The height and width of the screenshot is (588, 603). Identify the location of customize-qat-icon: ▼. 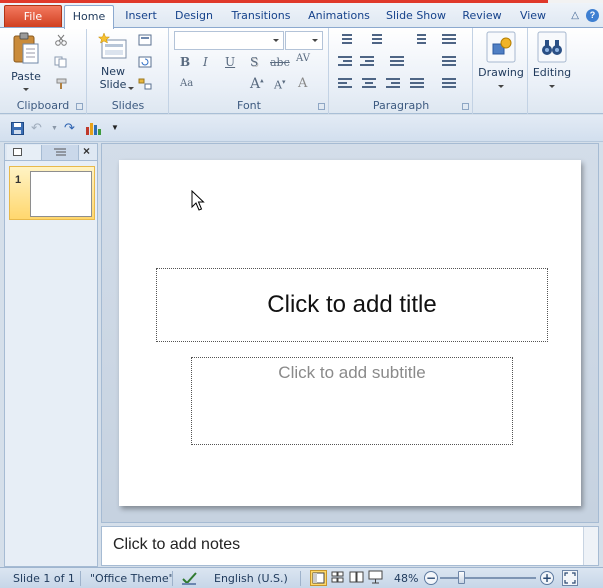
(115, 127).